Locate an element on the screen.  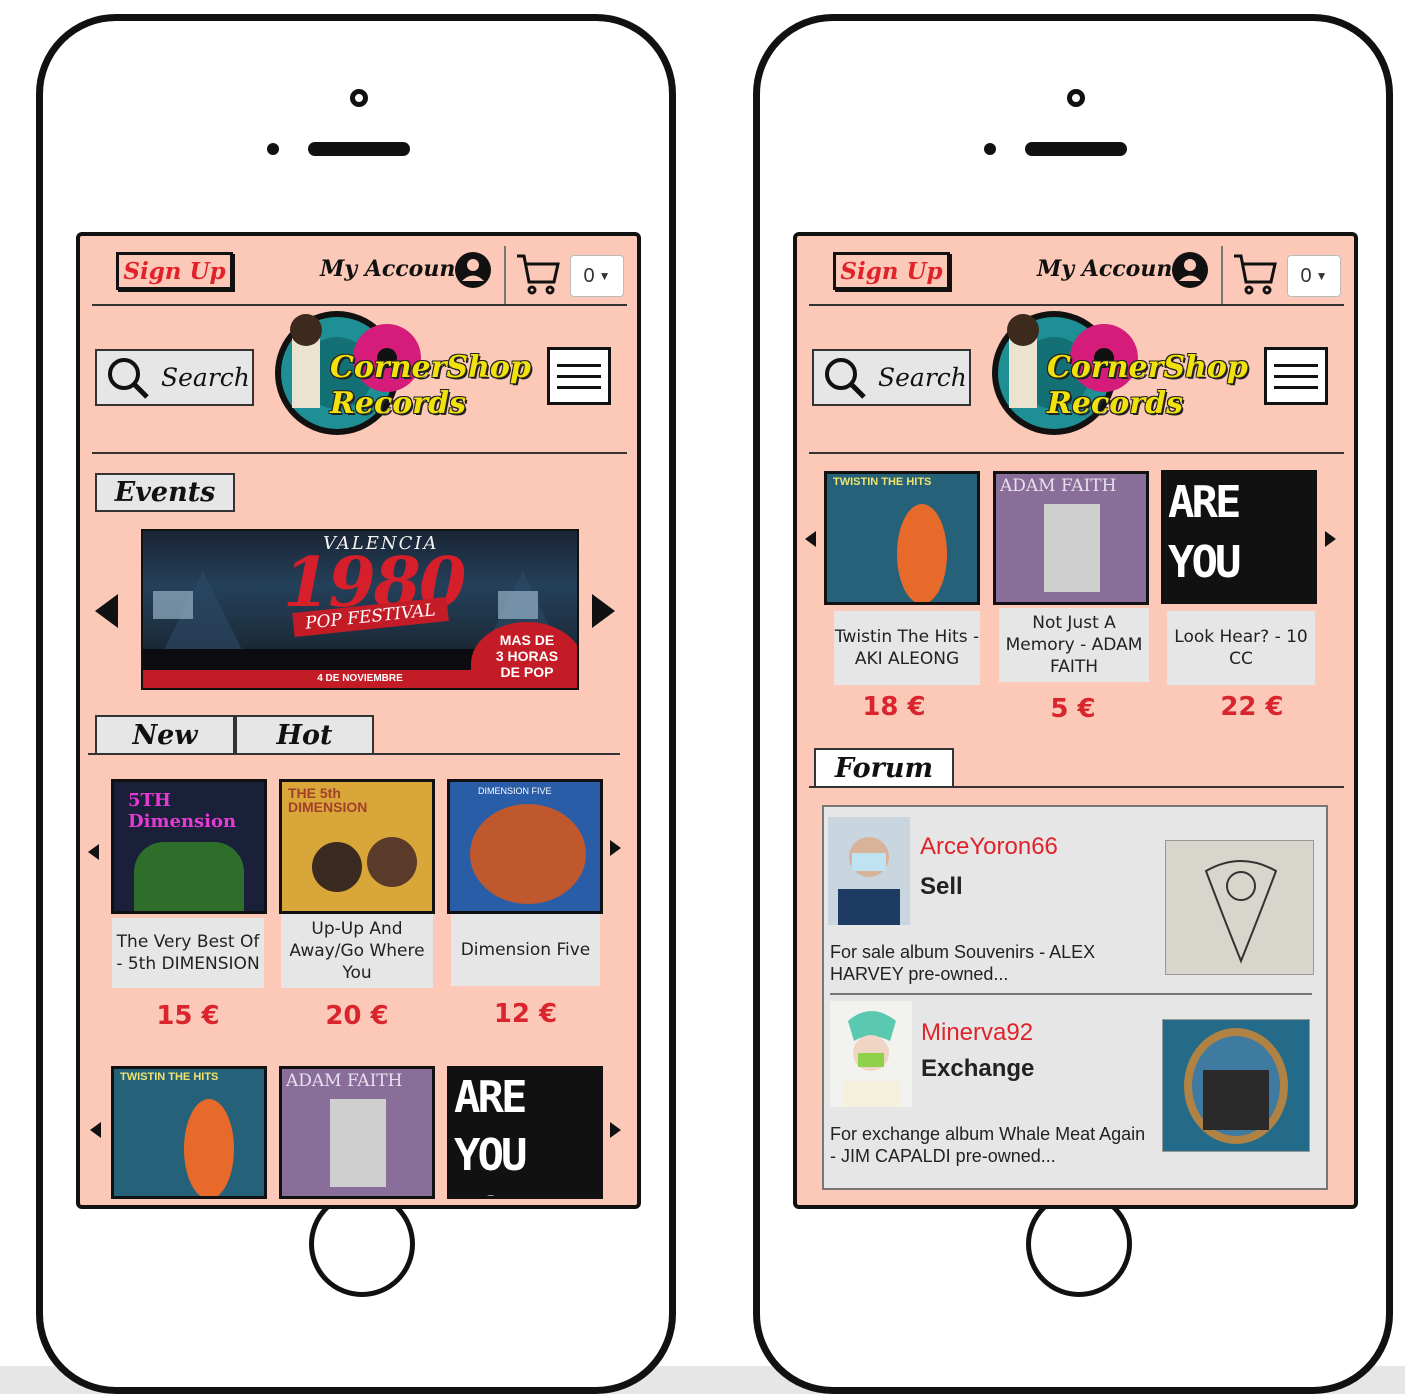
tab-new: New is located at coordinates (165, 734).